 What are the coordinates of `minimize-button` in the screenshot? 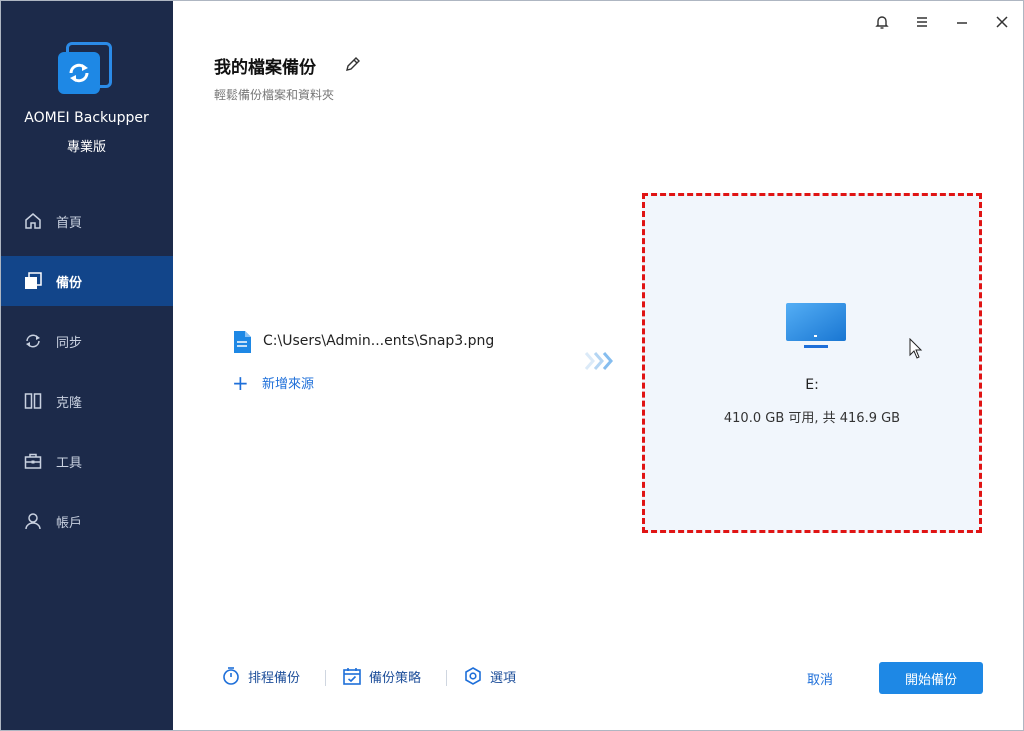 It's located at (962, 22).